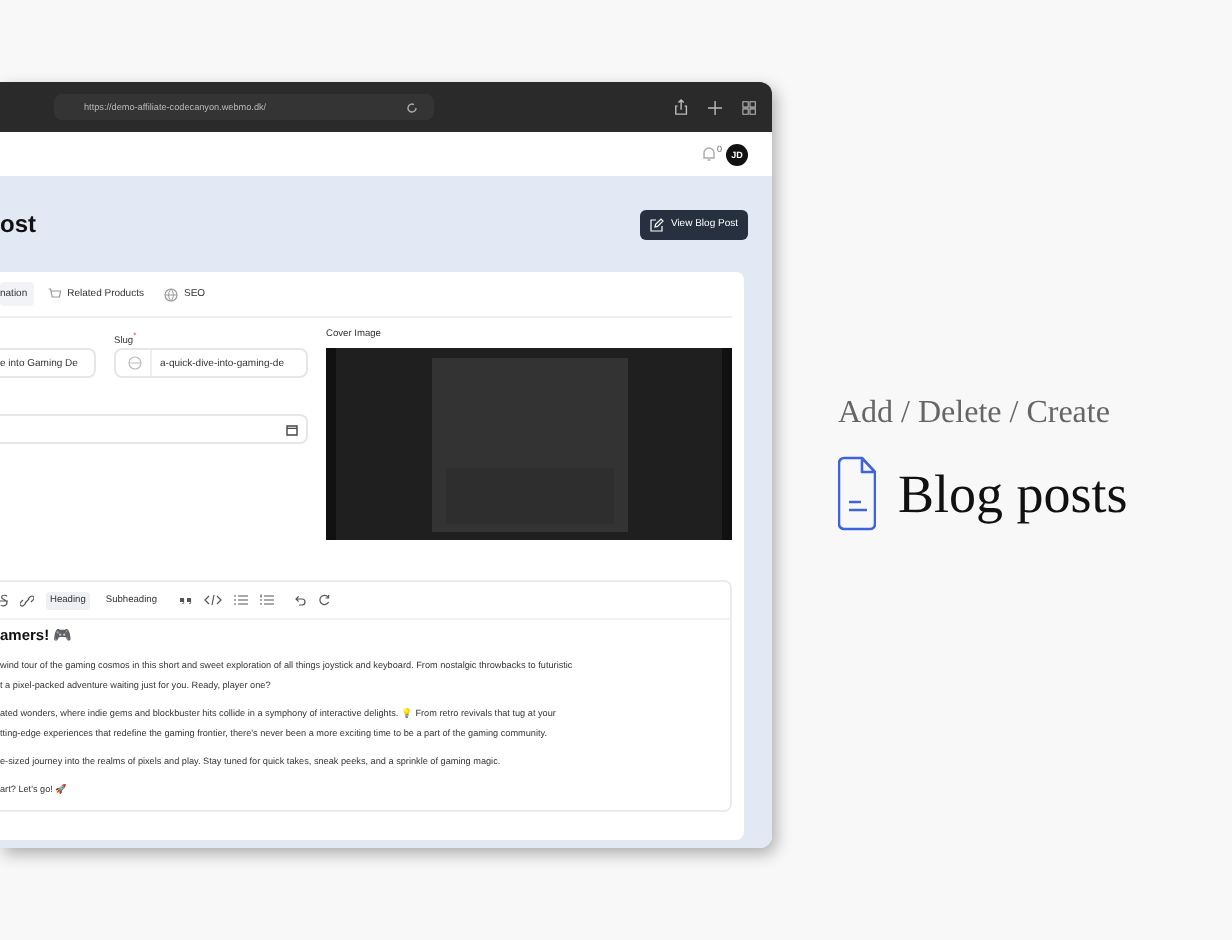 The image size is (1232, 940). What do you see at coordinates (18, 224) in the screenshot?
I see `page-title: ost` at bounding box center [18, 224].